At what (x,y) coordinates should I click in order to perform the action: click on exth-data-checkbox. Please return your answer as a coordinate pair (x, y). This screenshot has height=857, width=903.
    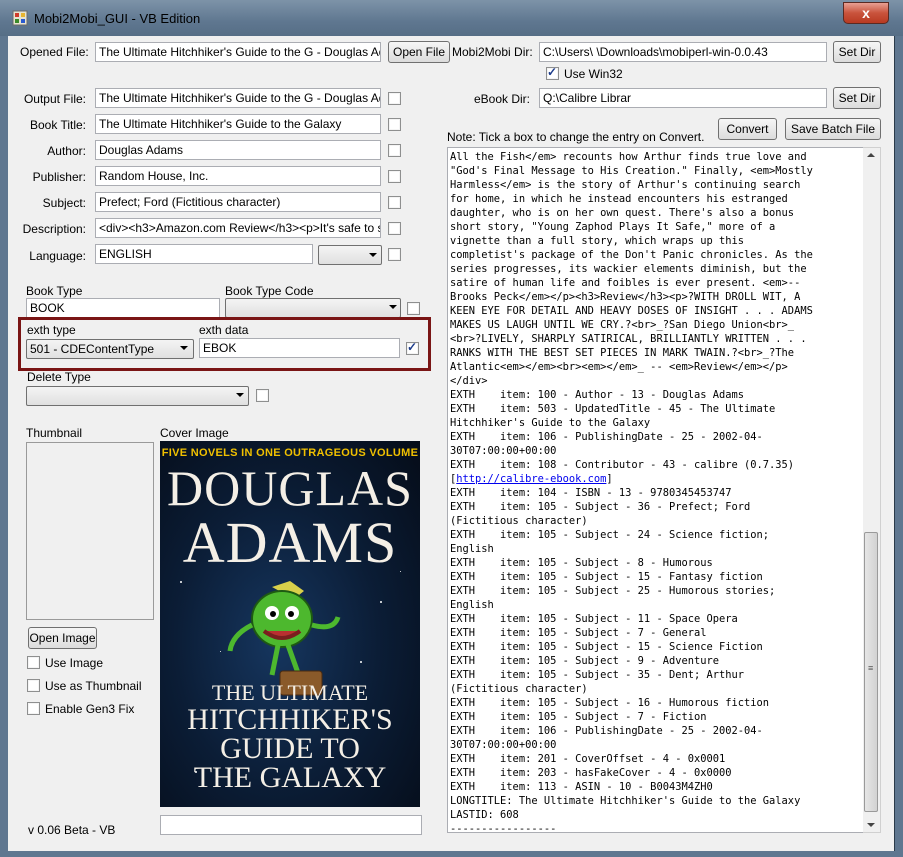
    Looking at the image, I should click on (412, 347).